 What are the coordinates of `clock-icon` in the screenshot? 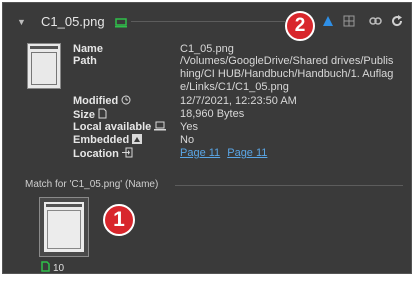 It's located at (126, 101).